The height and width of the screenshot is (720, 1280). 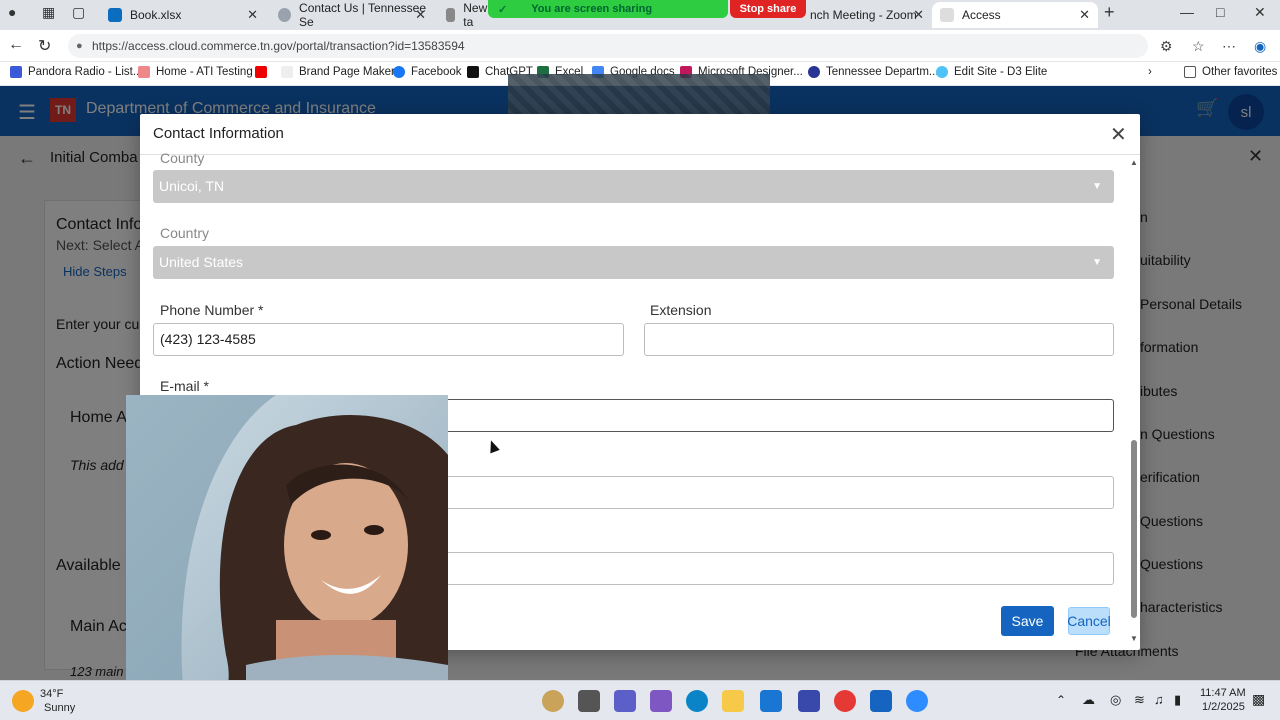 I want to click on youtube-icon, so click(x=261, y=72).